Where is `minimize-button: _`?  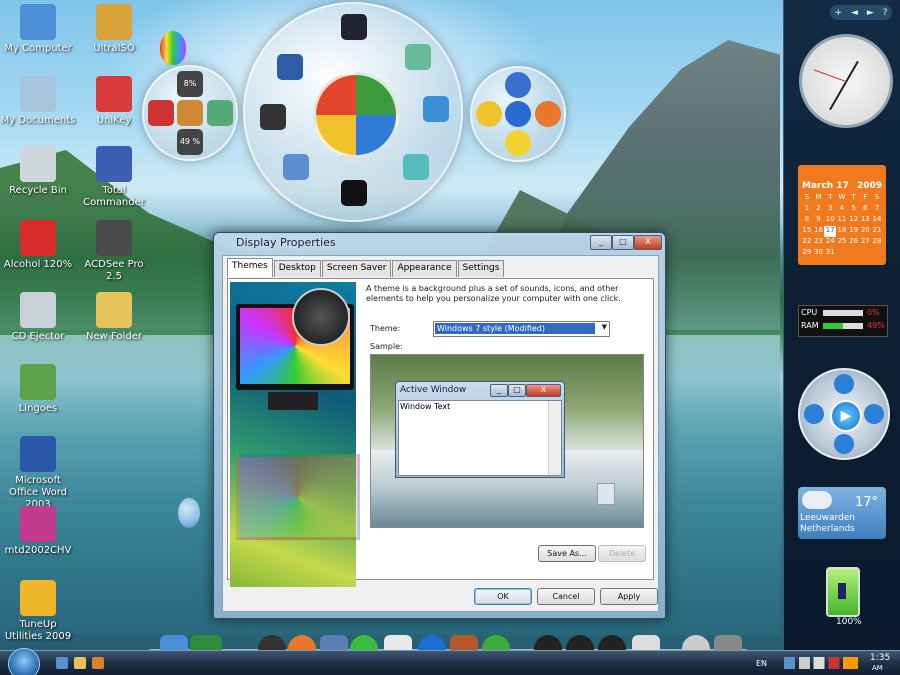
minimize-button: _ is located at coordinates (601, 242).